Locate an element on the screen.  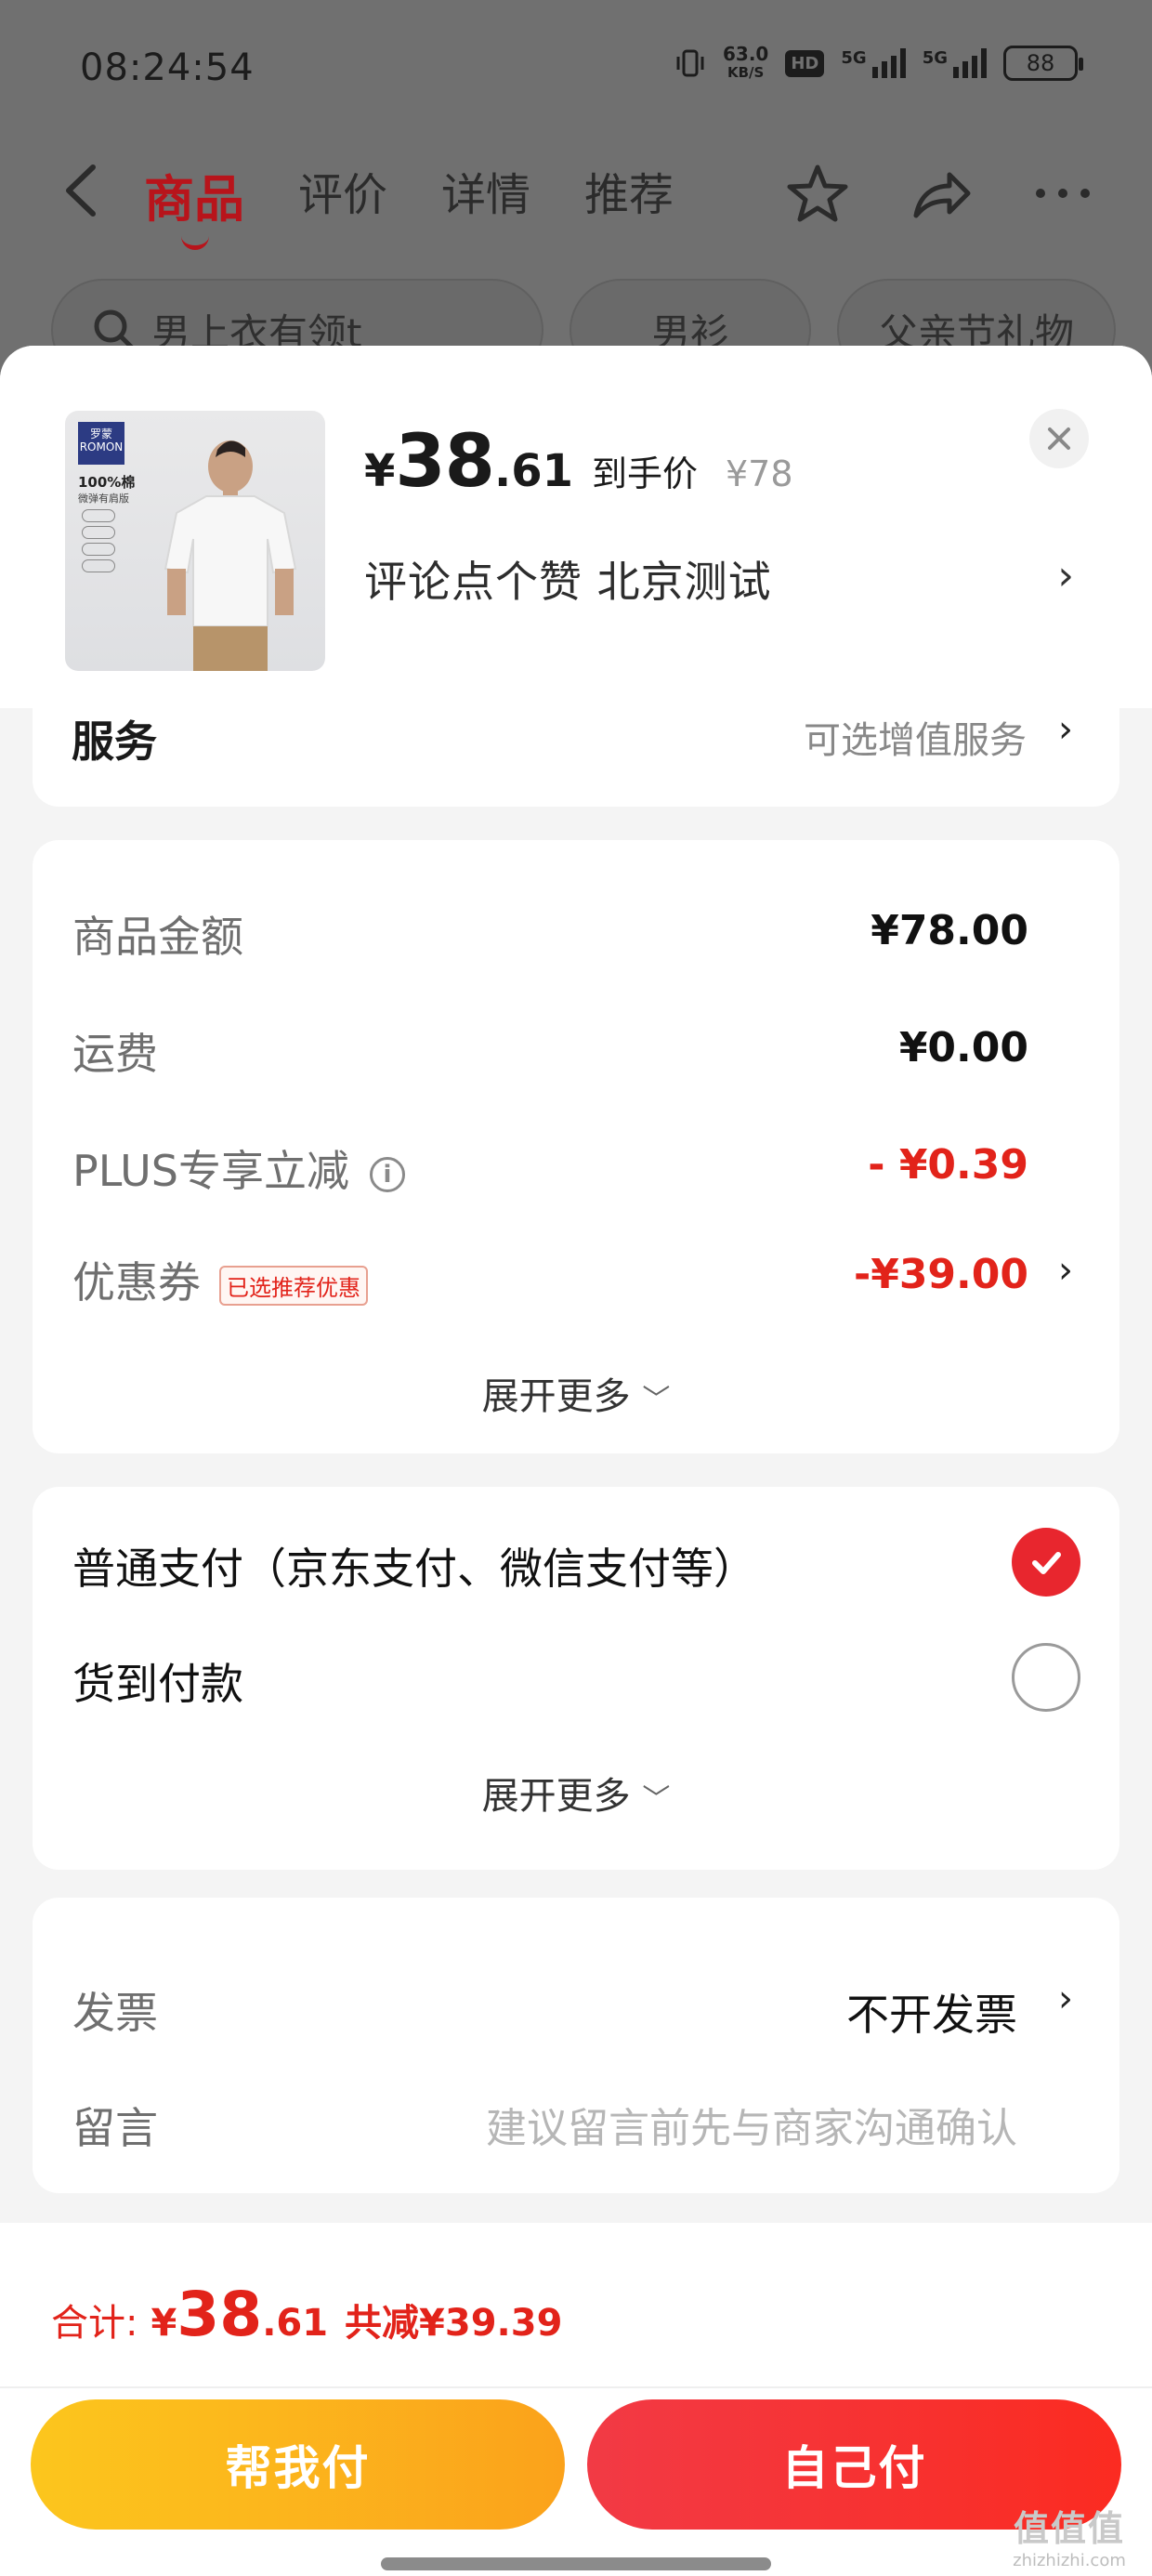
total-savings: 共减¥39.39 is located at coordinates (454, 2323).